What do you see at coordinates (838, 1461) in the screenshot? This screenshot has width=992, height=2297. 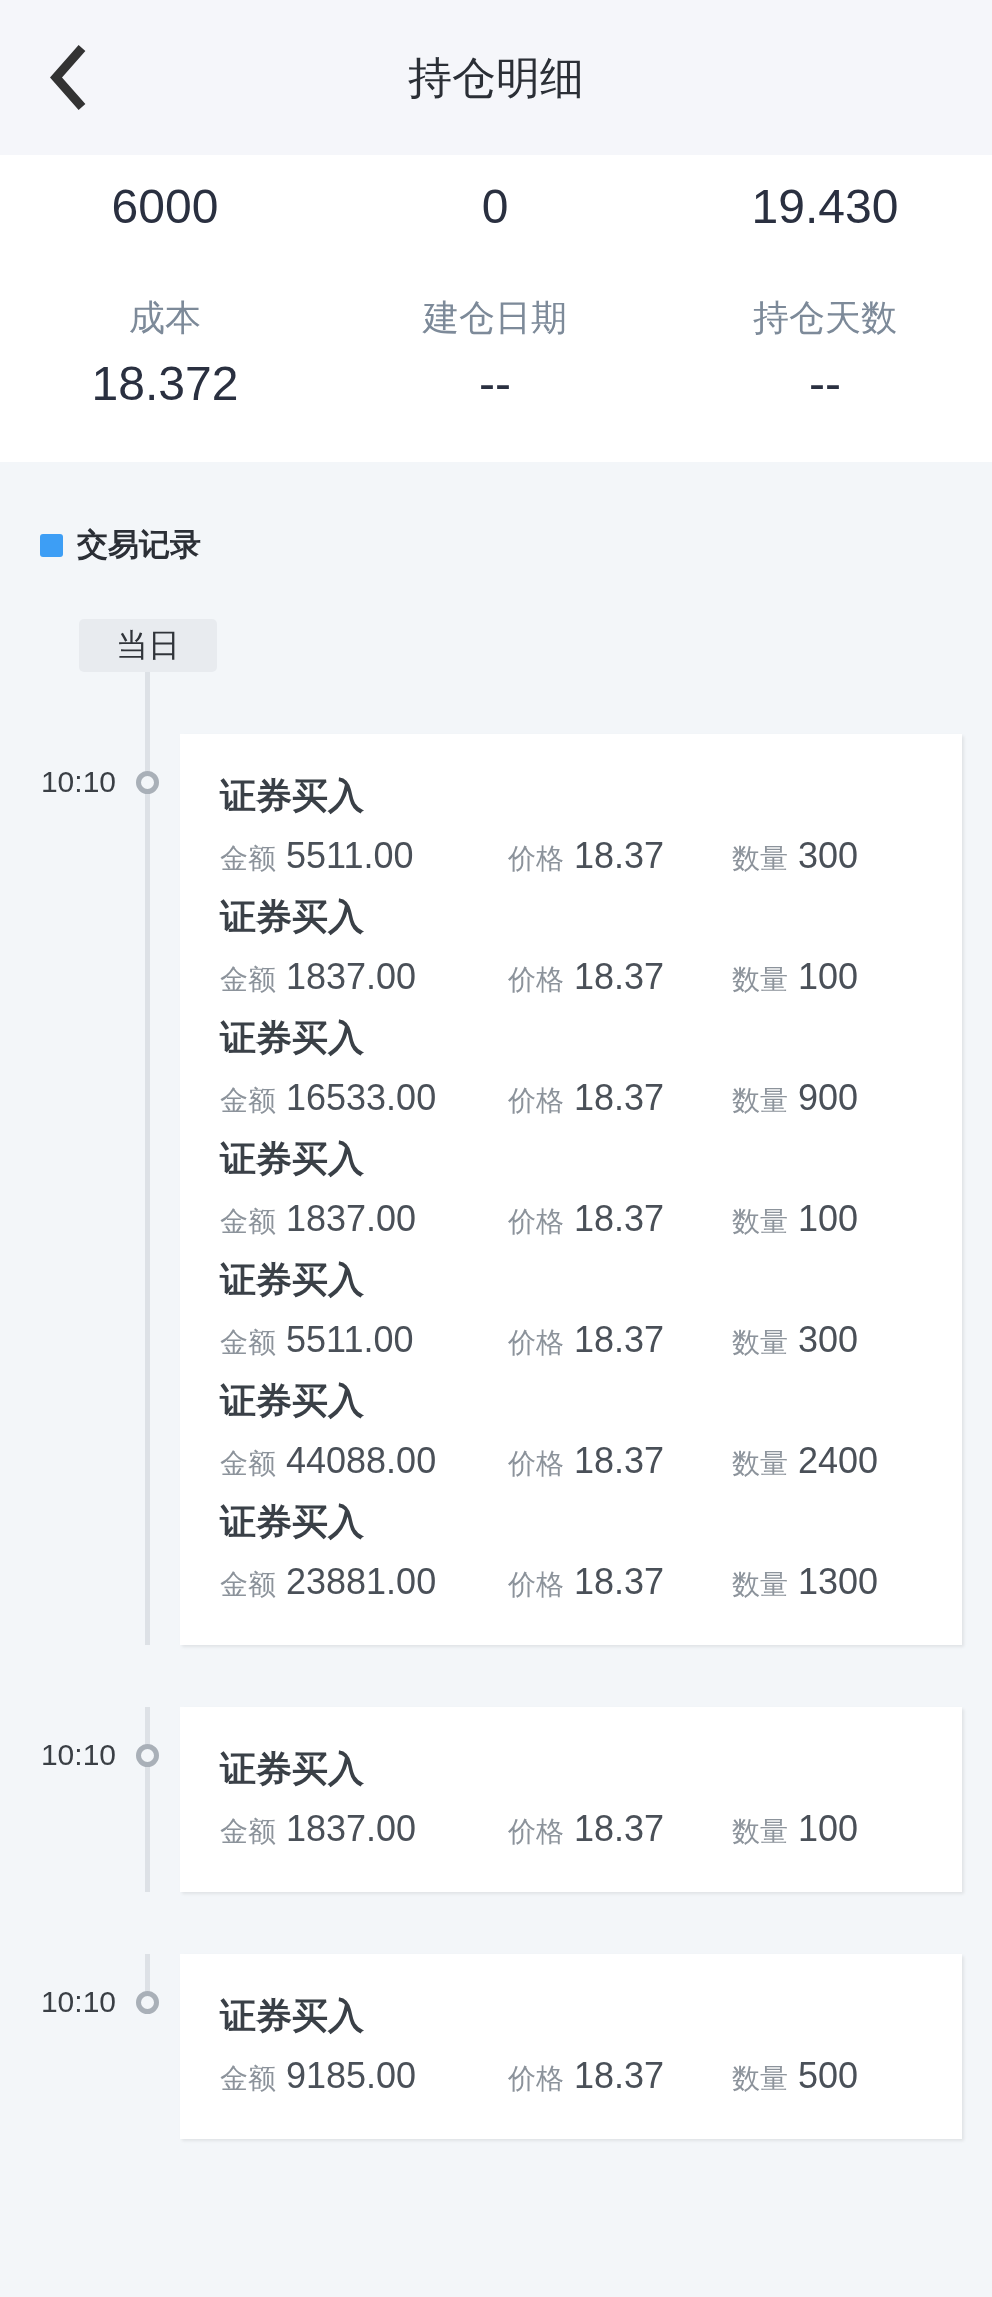 I see `quantity-value: 2400` at bounding box center [838, 1461].